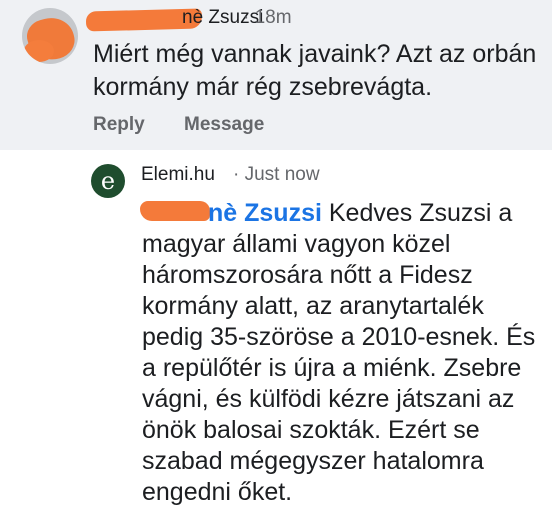 The height and width of the screenshot is (512, 552). I want to click on reply-button: Reply, so click(119, 124).